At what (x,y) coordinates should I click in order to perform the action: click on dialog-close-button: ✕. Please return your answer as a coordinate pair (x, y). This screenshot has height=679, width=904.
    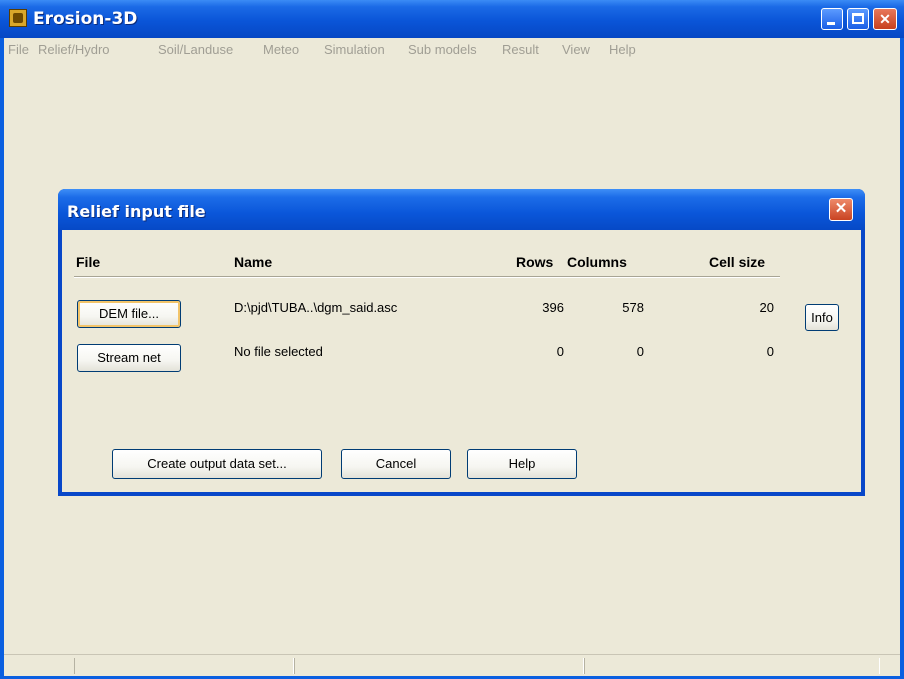
    Looking at the image, I should click on (841, 209).